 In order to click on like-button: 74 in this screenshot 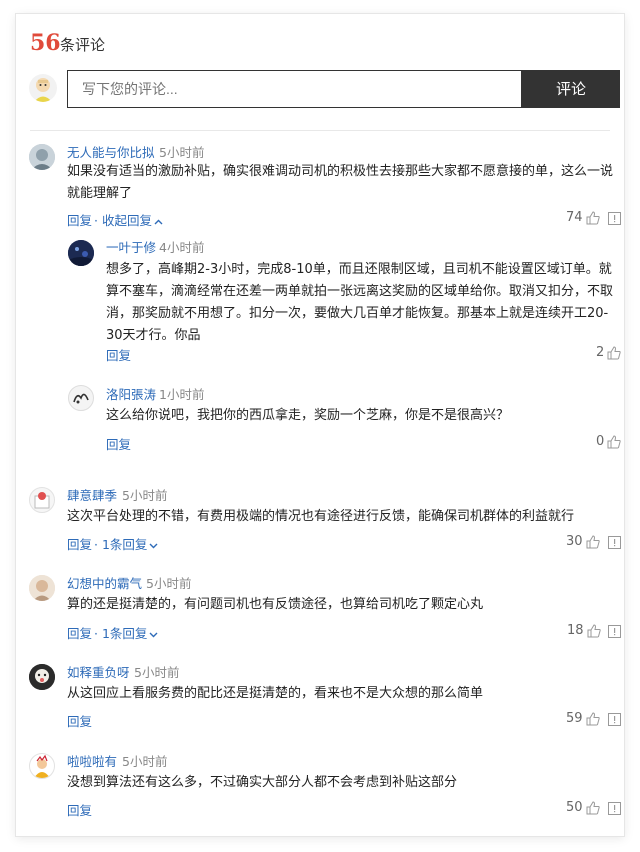, I will do `click(583, 217)`.